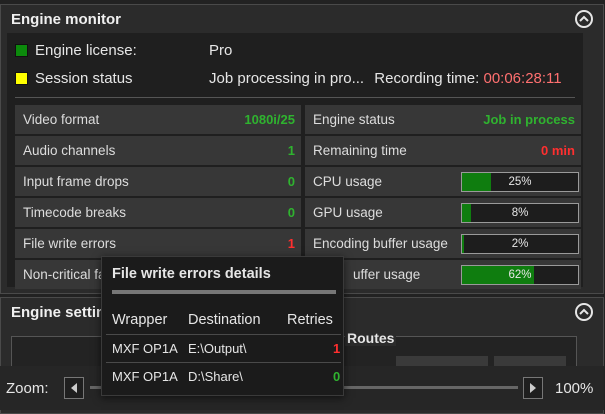 Image resolution: width=605 pixels, height=414 pixels. What do you see at coordinates (443, 243) in the screenshot?
I see `metric-encoding-buffer-usage: Encoding buffer usage 2%` at bounding box center [443, 243].